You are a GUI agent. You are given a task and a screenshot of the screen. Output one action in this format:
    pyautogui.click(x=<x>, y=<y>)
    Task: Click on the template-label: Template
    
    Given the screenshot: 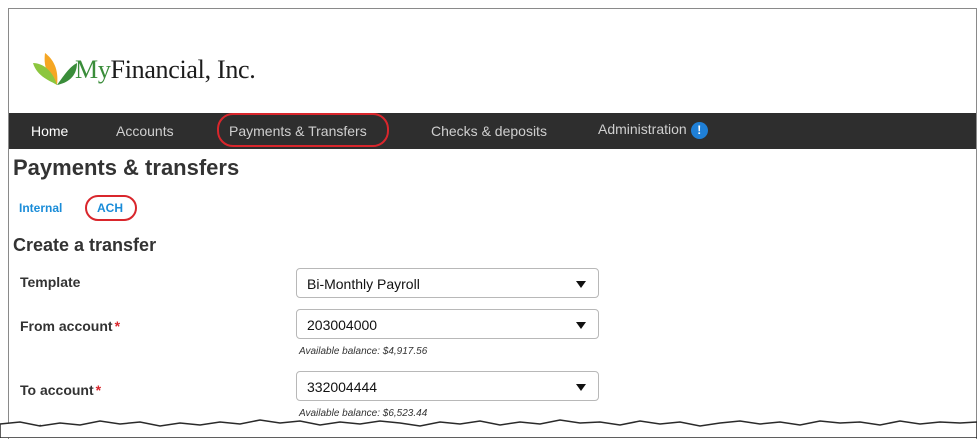 What is the action you would take?
    pyautogui.click(x=50, y=282)
    